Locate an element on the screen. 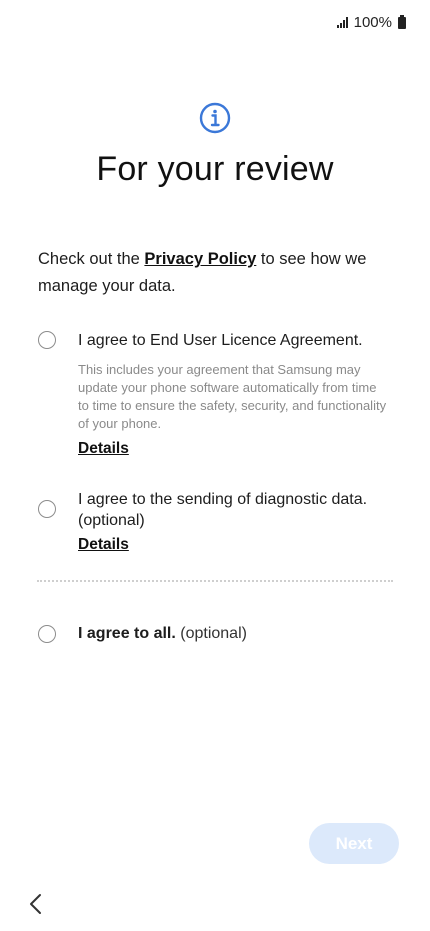  status-bar: 100% is located at coordinates (371, 22).